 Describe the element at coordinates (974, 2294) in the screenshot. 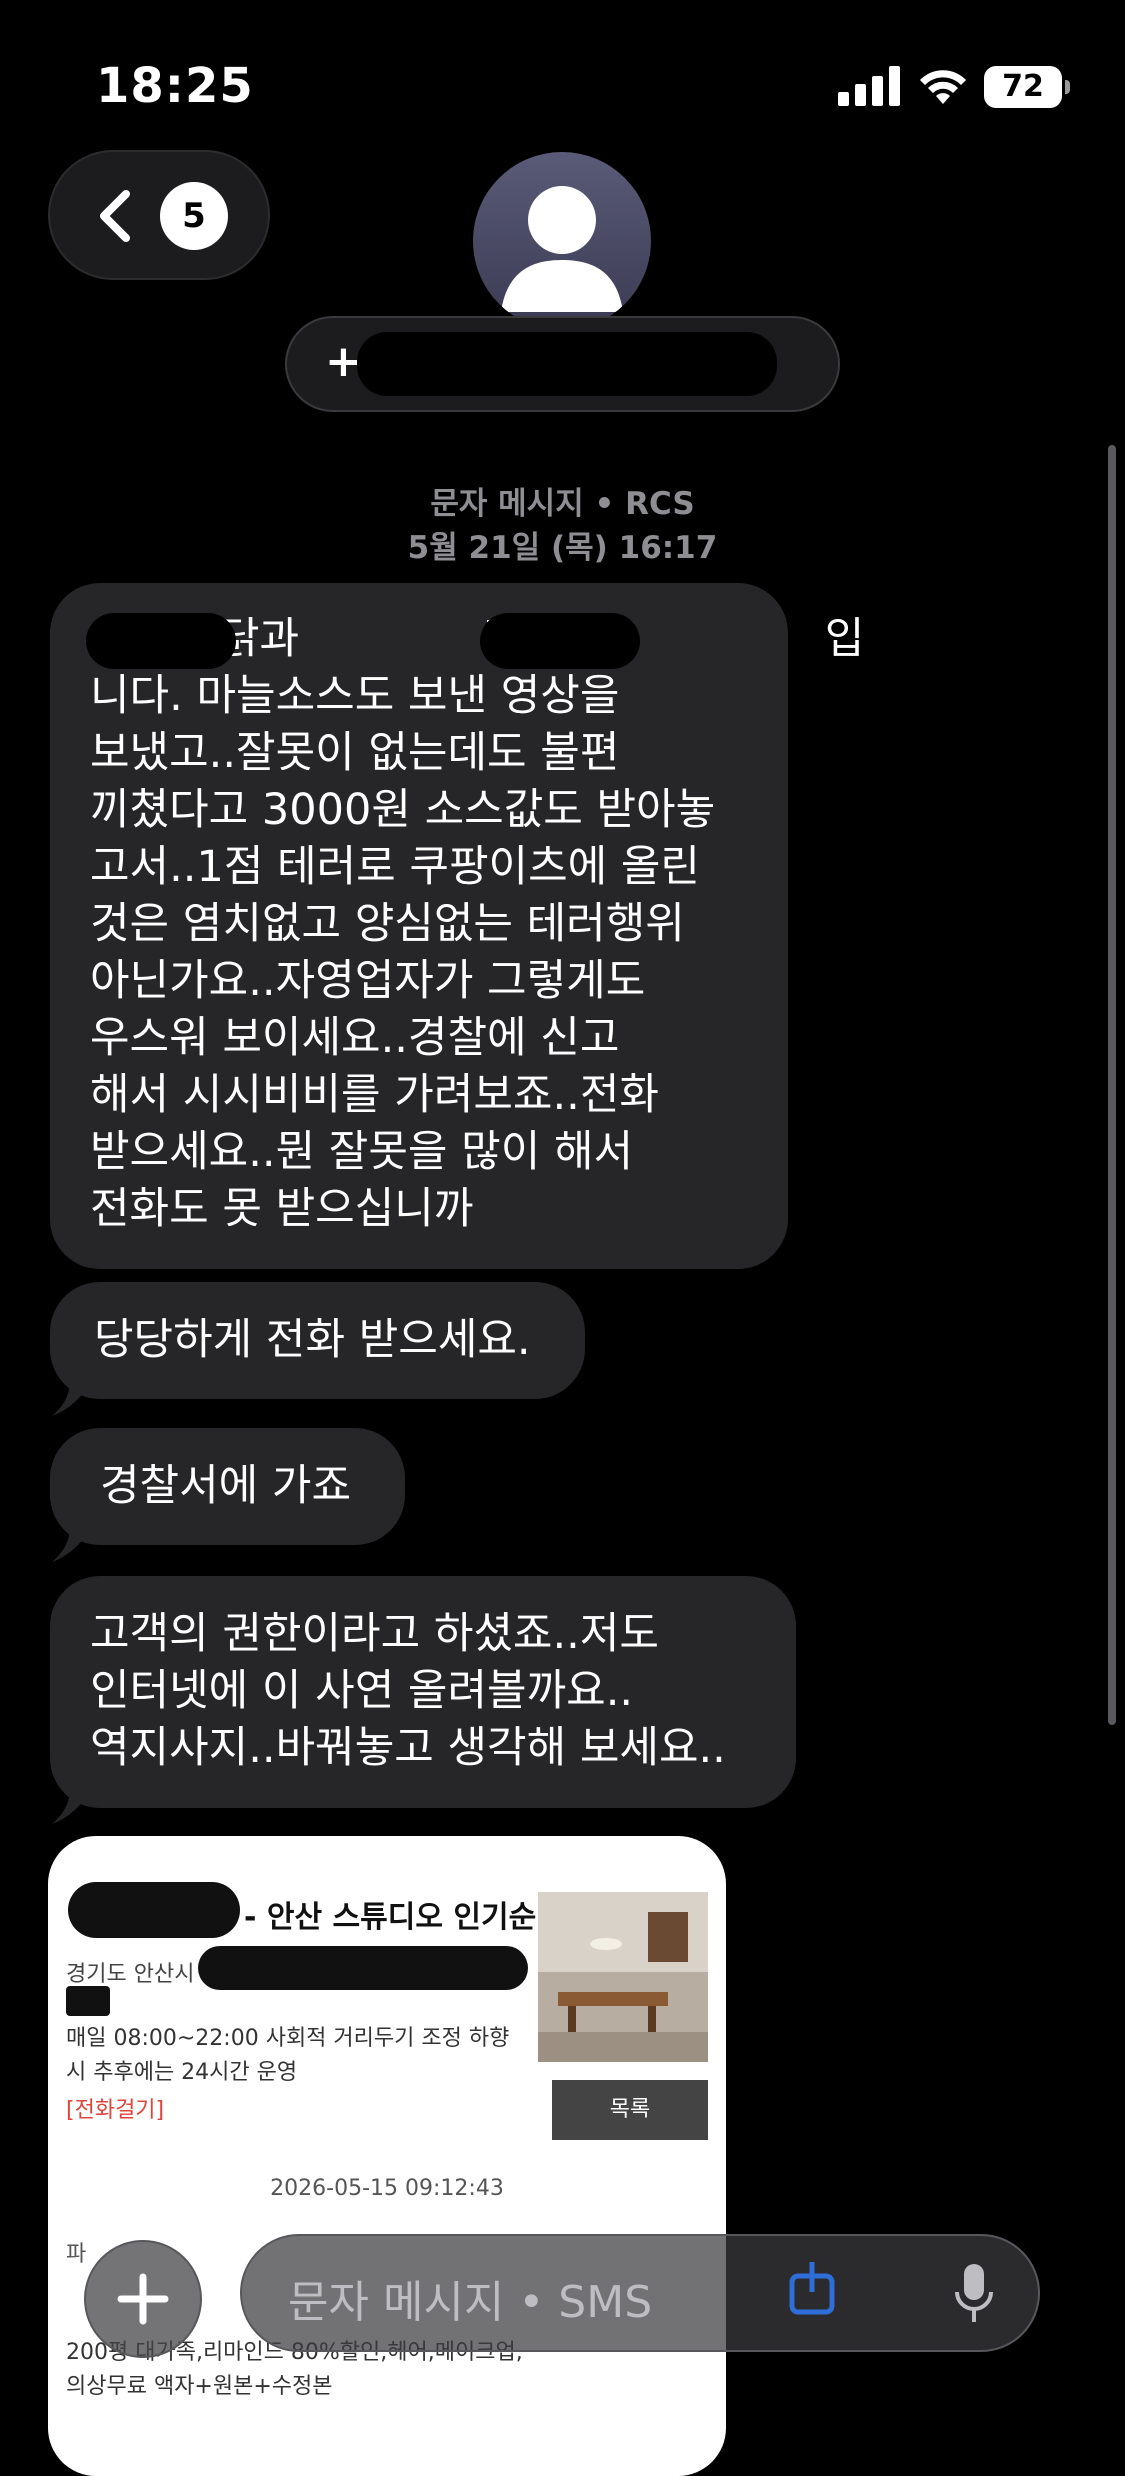

I see `microphone-icon` at that location.